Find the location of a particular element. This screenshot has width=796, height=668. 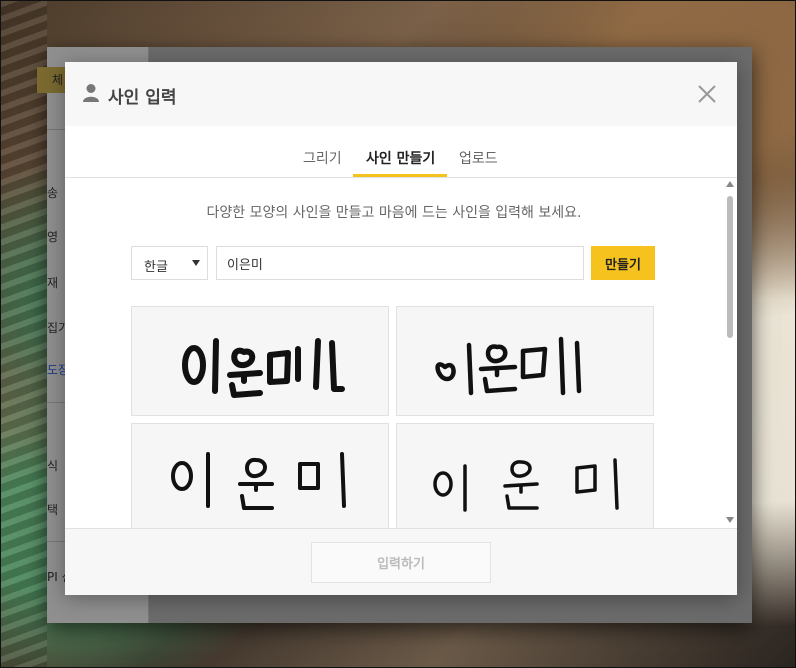

close-icon is located at coordinates (707, 94).